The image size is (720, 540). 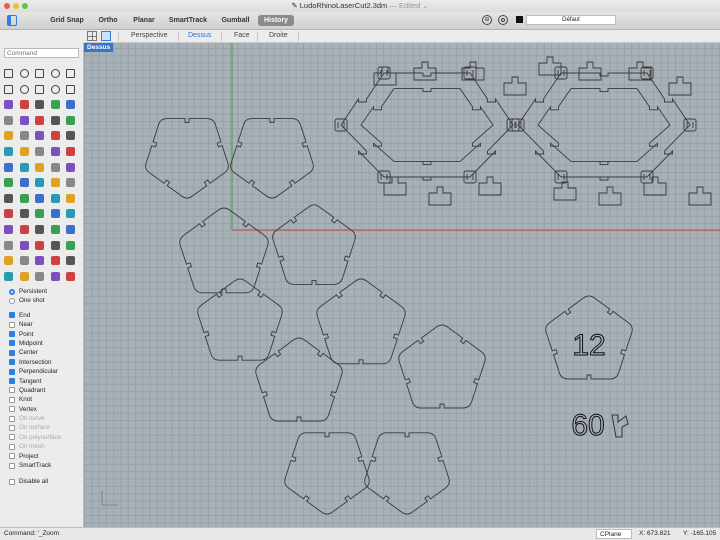 What do you see at coordinates (12, 371) in the screenshot?
I see `osnap-perpendicular-checkbox` at bounding box center [12, 371].